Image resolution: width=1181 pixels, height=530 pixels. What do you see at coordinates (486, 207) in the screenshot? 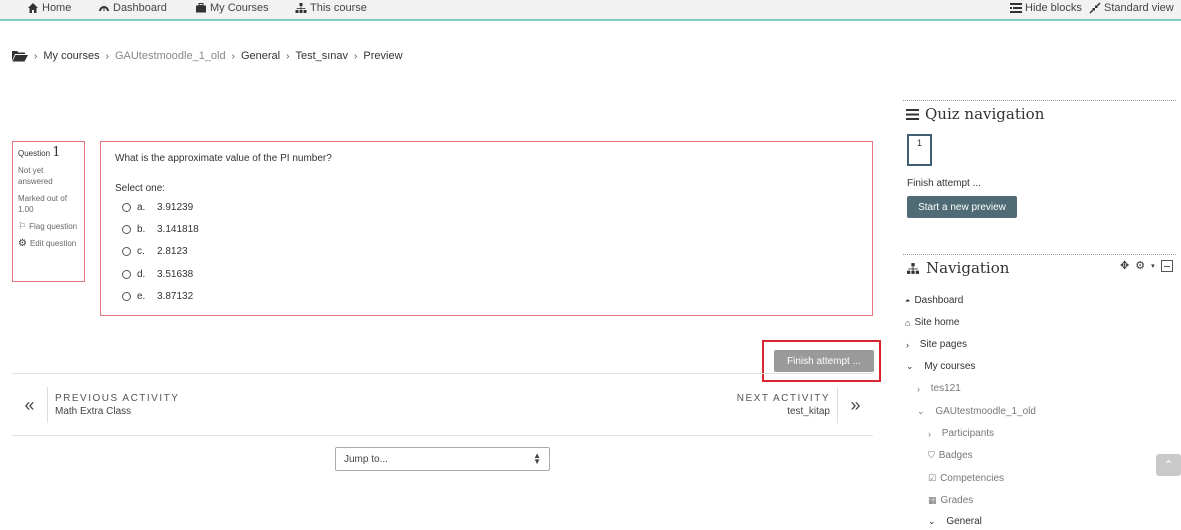
I see `answer-option-a: a. 3.91239` at bounding box center [486, 207].